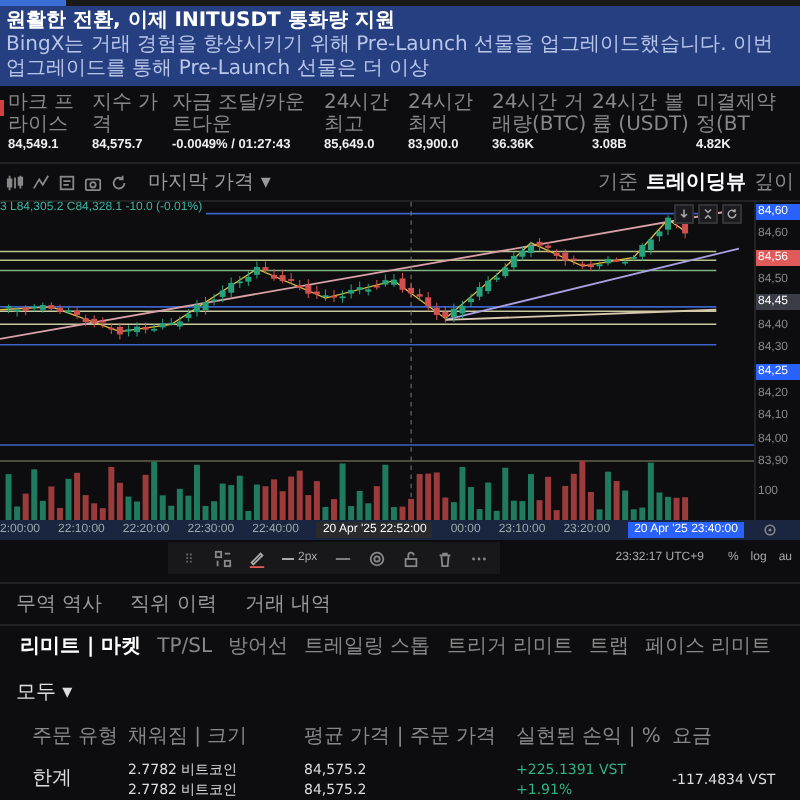 This screenshot has width=800, height=800. Describe the element at coordinates (173, 604) in the screenshot. I see `history-tab: 직위 이력` at that location.